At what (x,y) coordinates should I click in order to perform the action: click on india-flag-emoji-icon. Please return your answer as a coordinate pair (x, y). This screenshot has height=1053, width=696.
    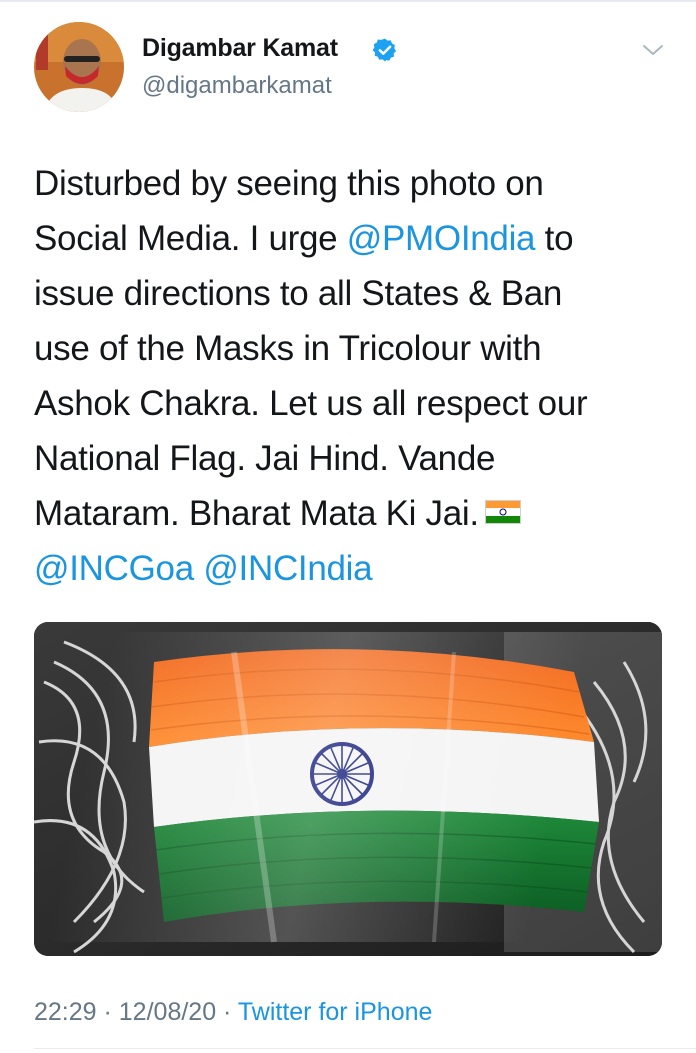
    Looking at the image, I should click on (502, 511).